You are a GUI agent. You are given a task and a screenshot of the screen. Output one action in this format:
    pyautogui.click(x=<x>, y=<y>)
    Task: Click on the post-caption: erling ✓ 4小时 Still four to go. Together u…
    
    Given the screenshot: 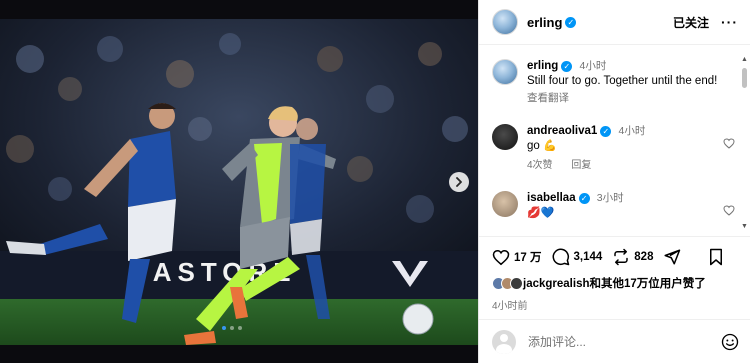 What is the action you would take?
    pyautogui.click(x=606, y=82)
    